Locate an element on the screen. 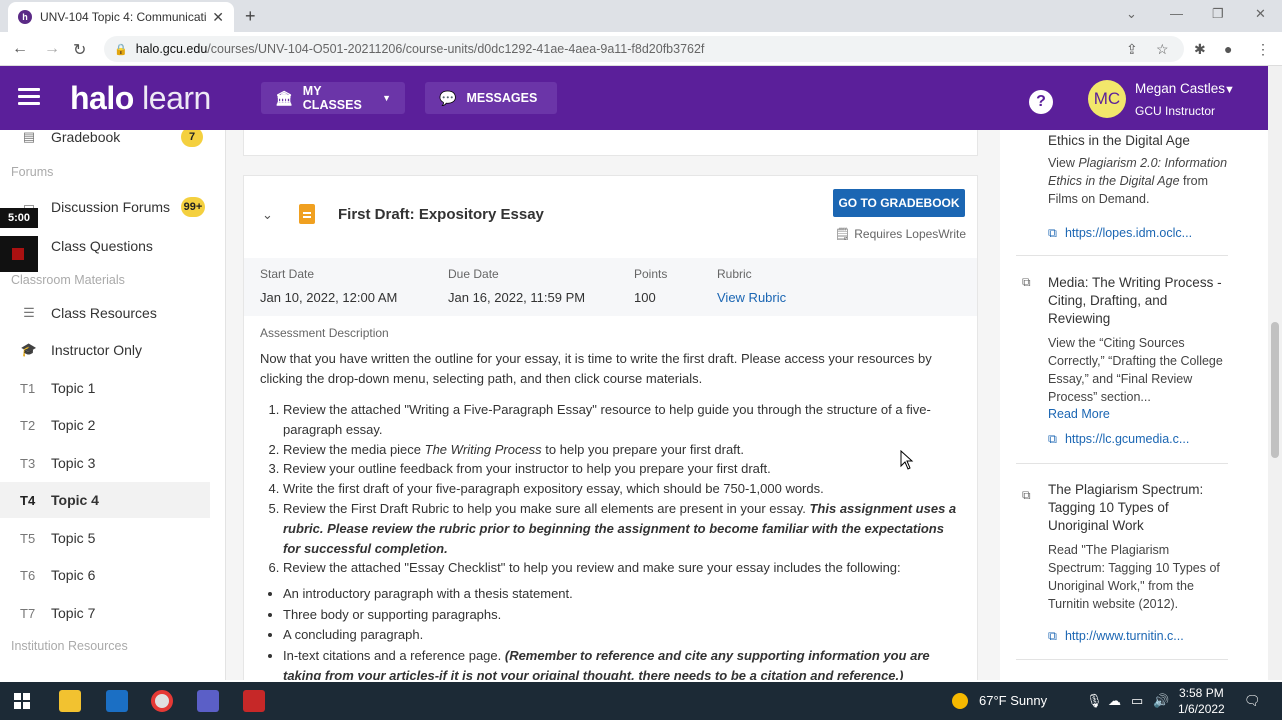  page-scrollbar is located at coordinates (1275, 373).